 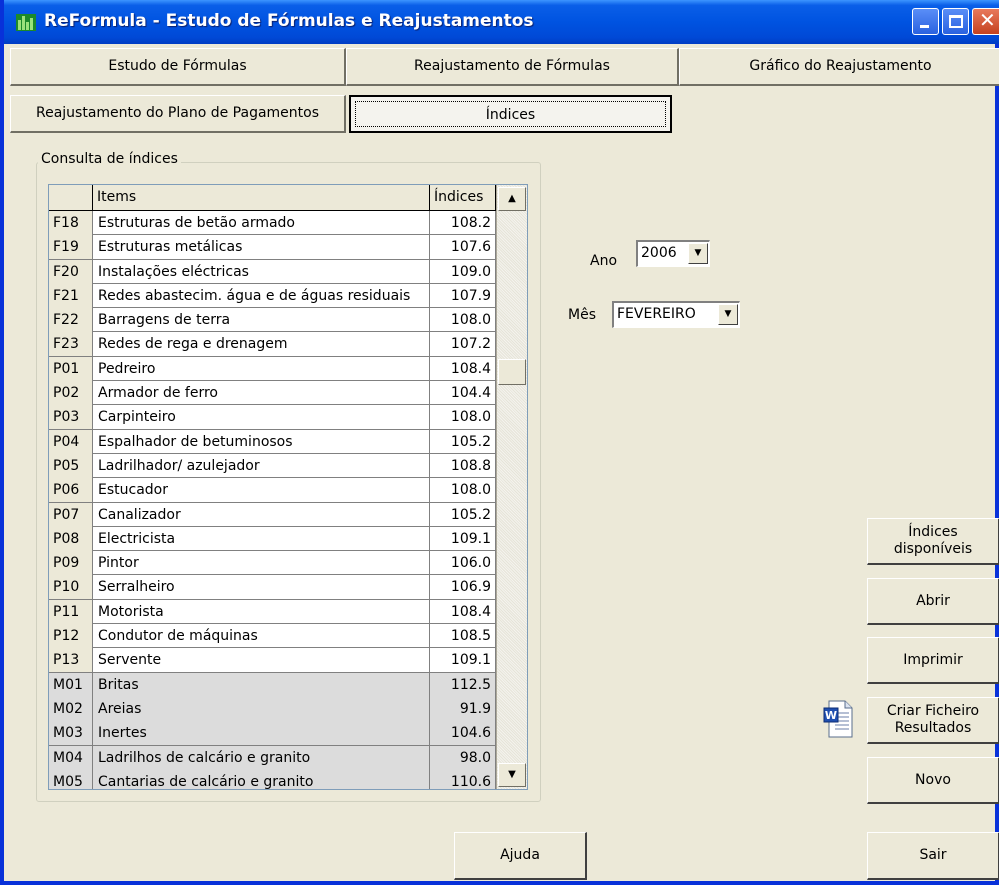 What do you see at coordinates (512, 199) in the screenshot?
I see `scroll-up-arrow-icon: ▲` at bounding box center [512, 199].